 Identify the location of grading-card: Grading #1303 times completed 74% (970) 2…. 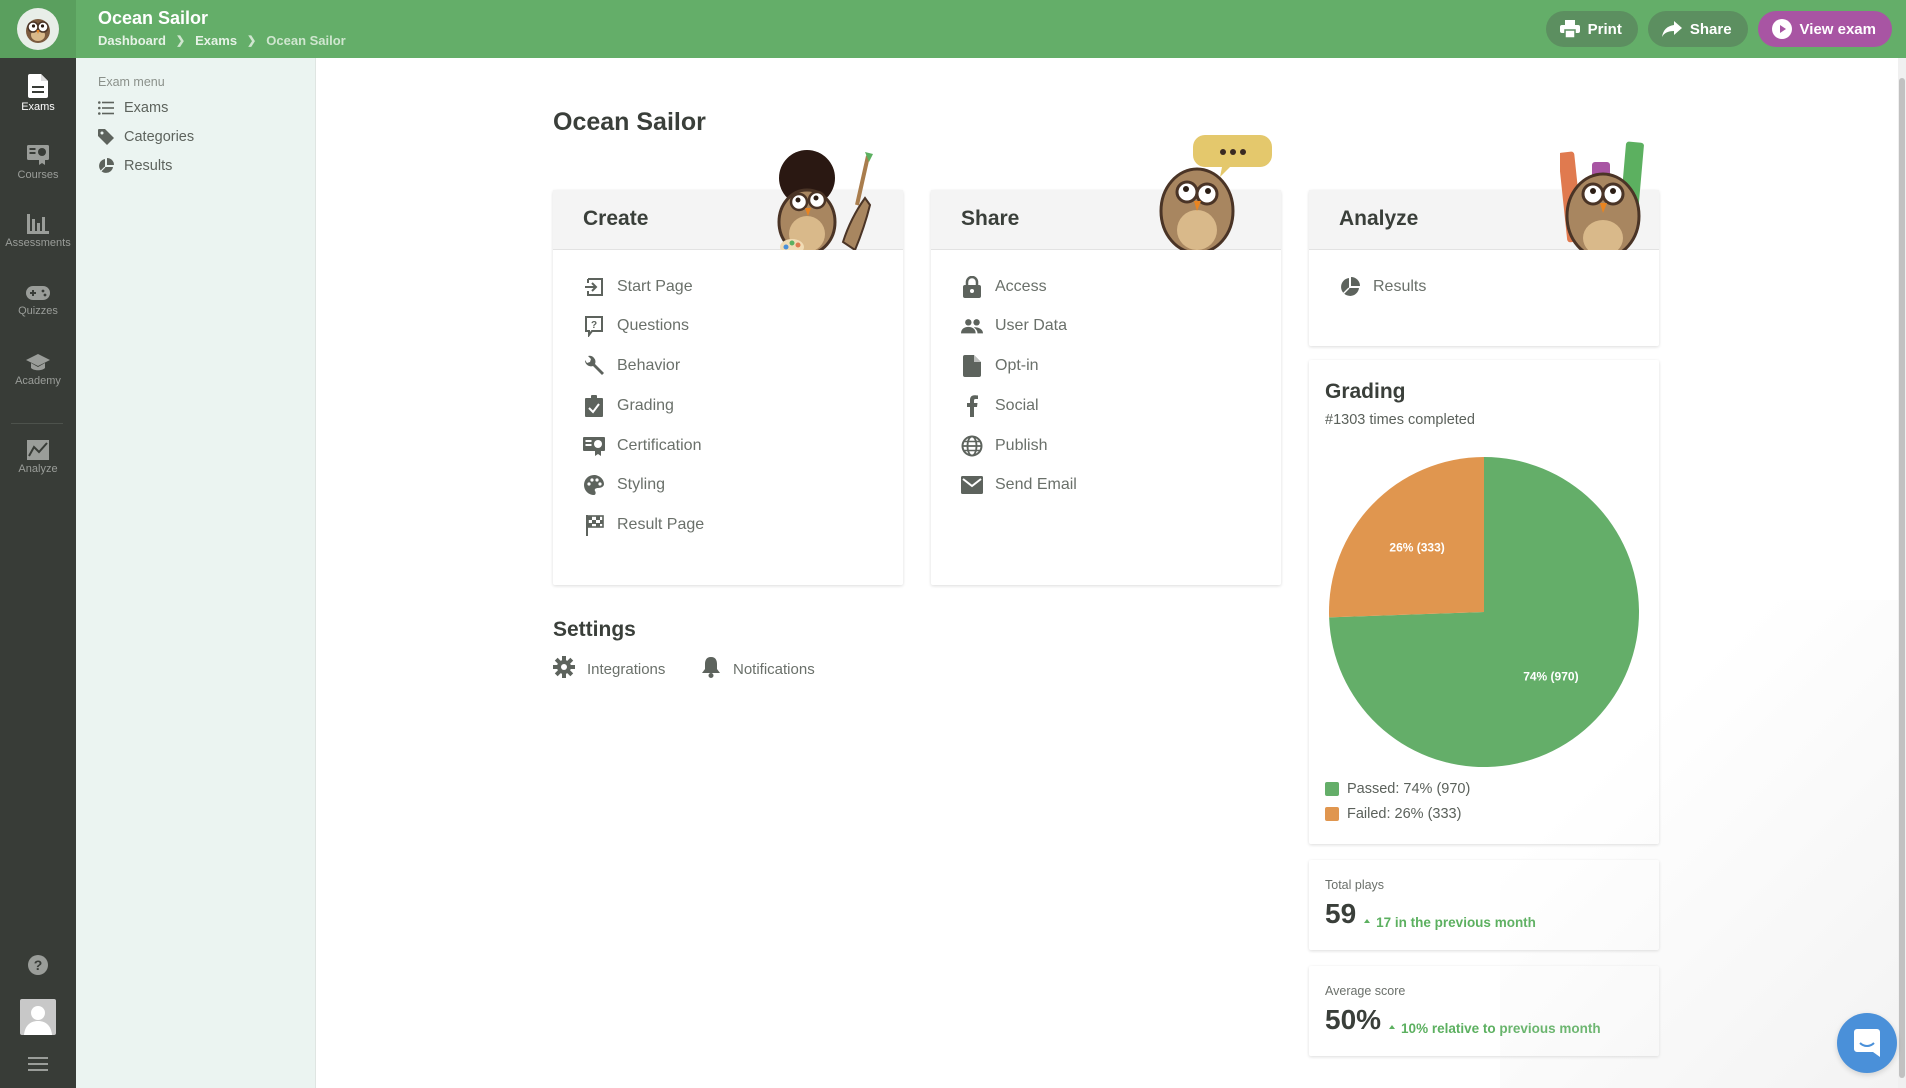
(1484, 602).